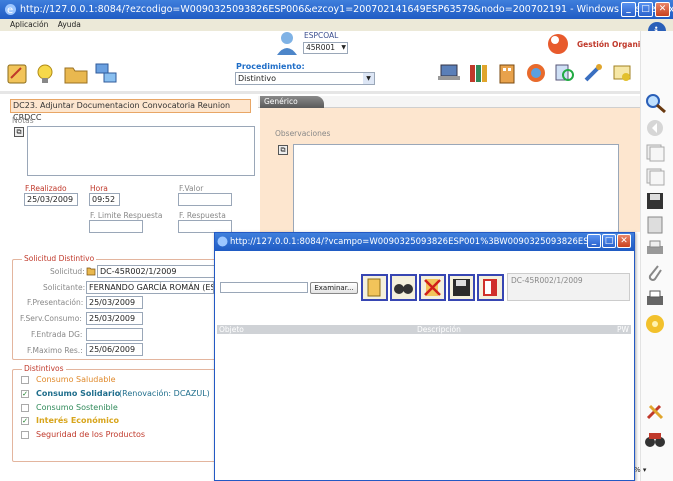  I want to click on globe-icon, so click(536, 73).